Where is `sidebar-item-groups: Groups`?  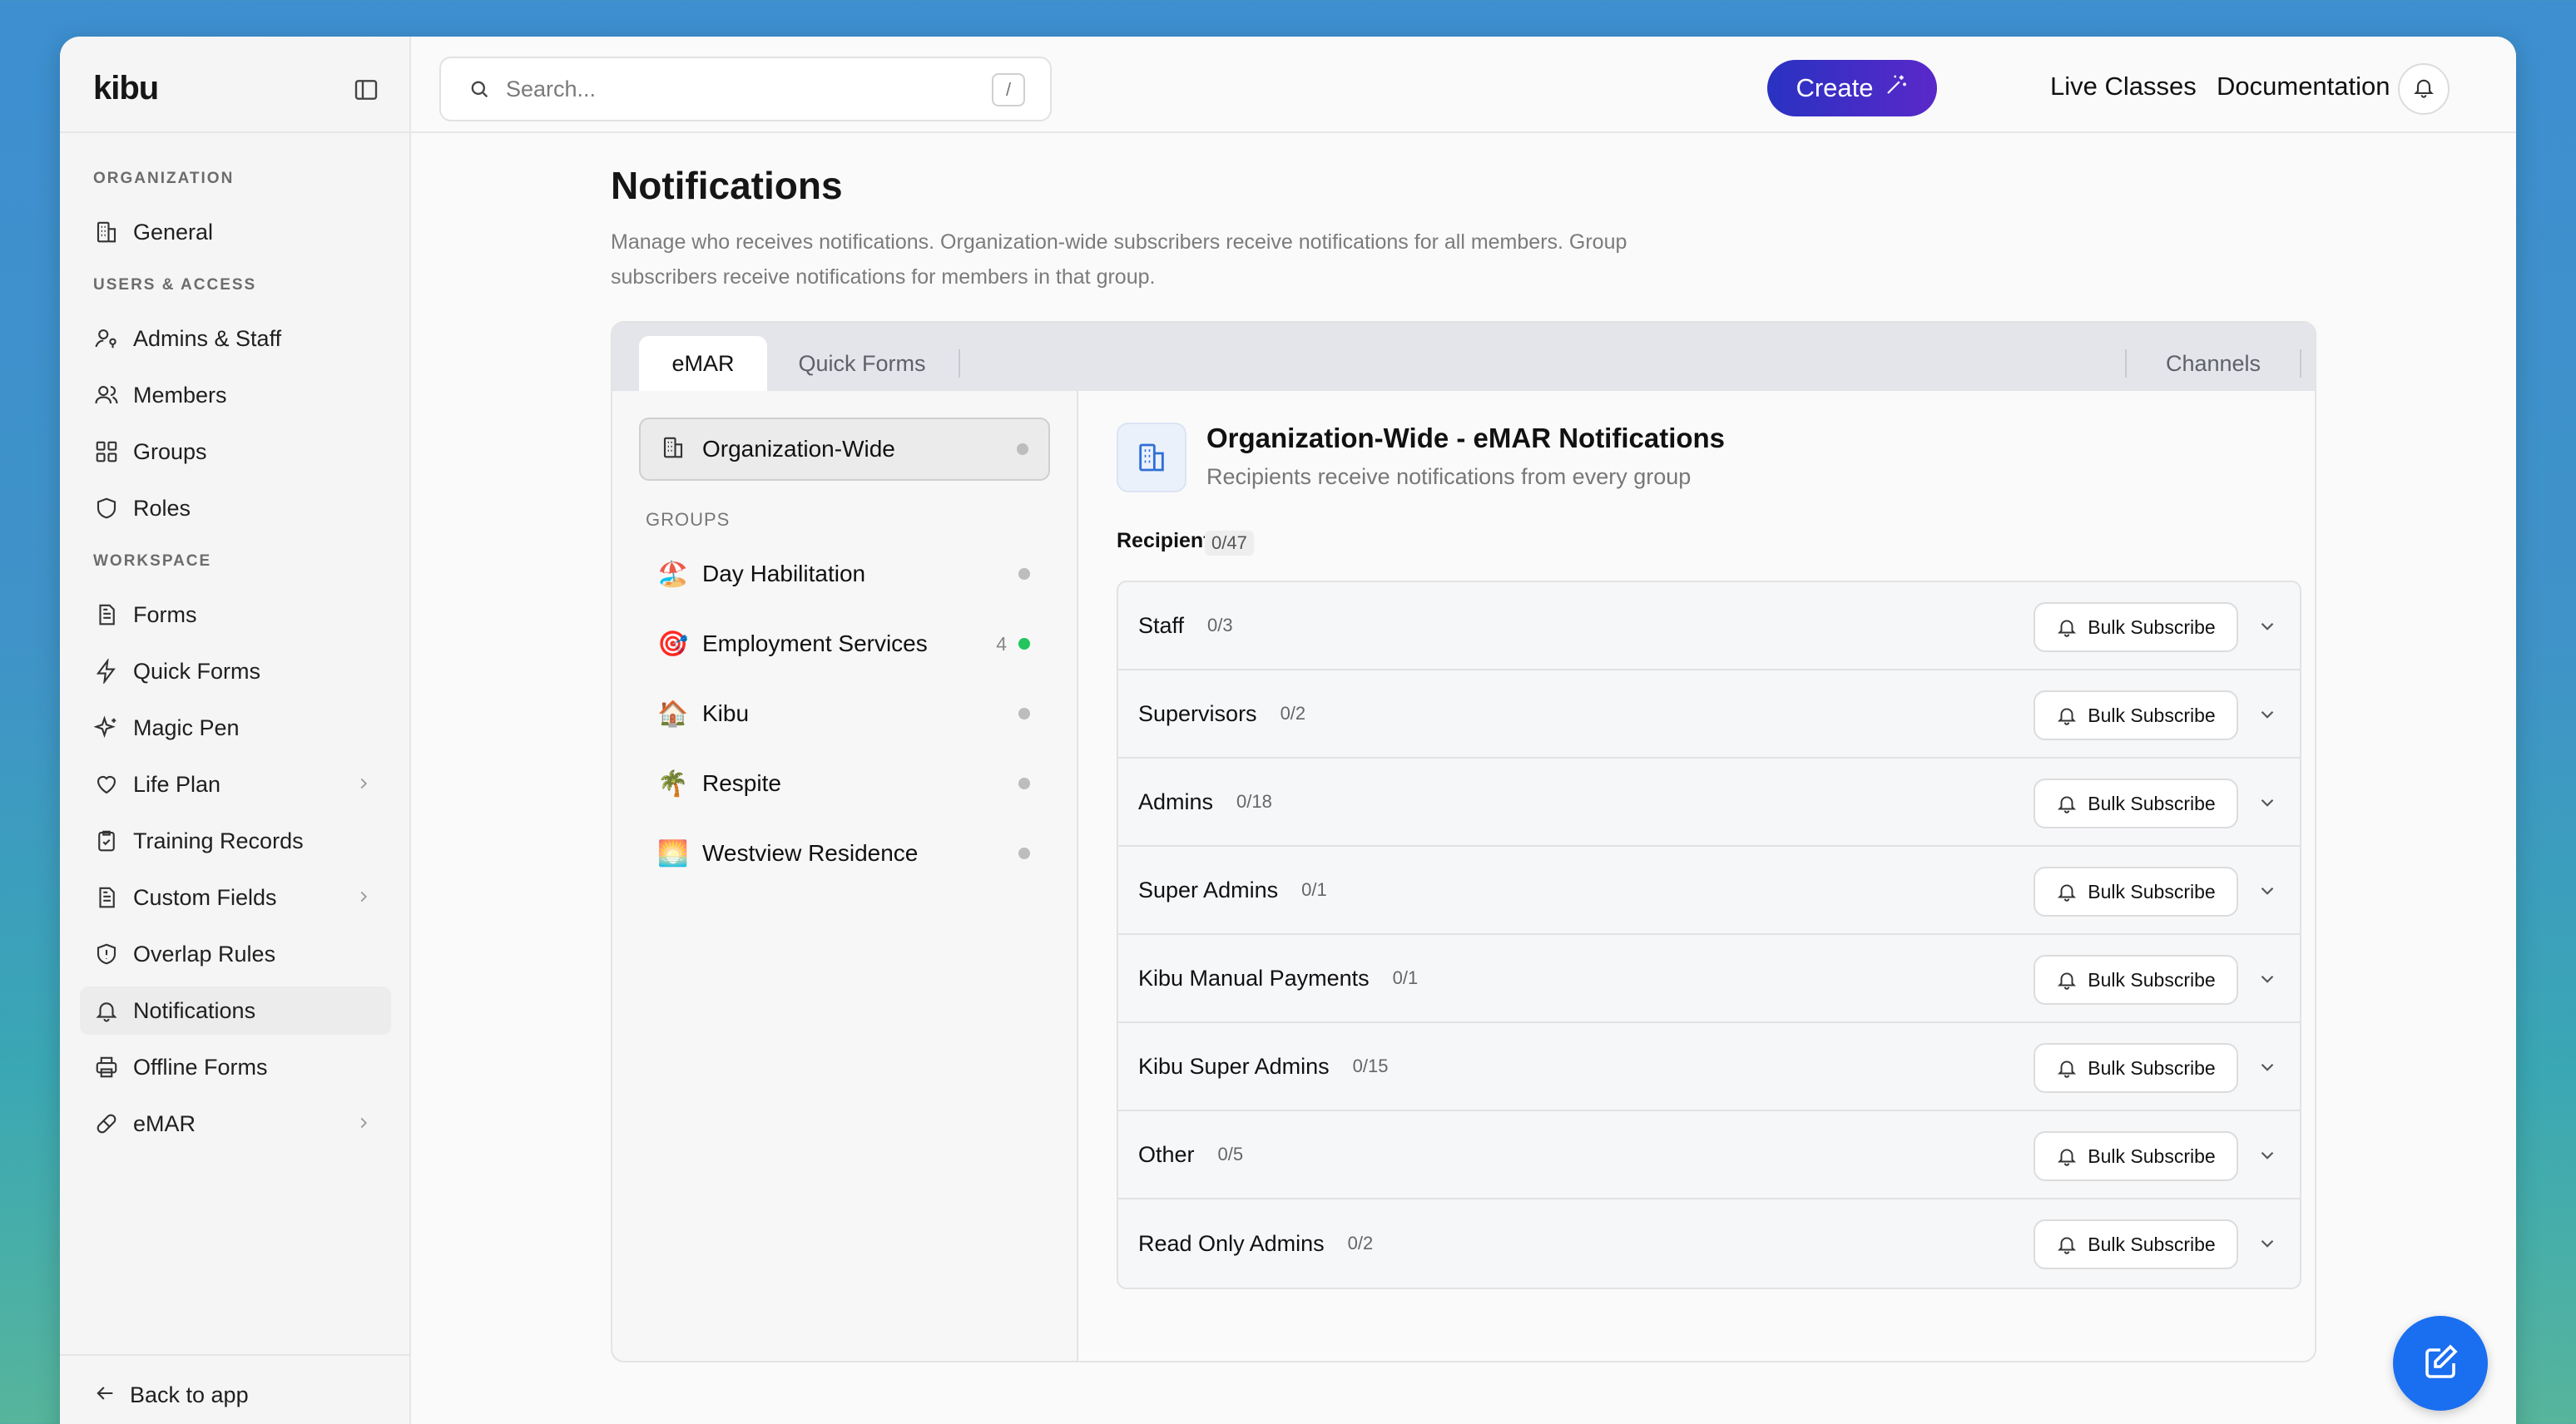
sidebar-item-groups: Groups is located at coordinates (236, 452).